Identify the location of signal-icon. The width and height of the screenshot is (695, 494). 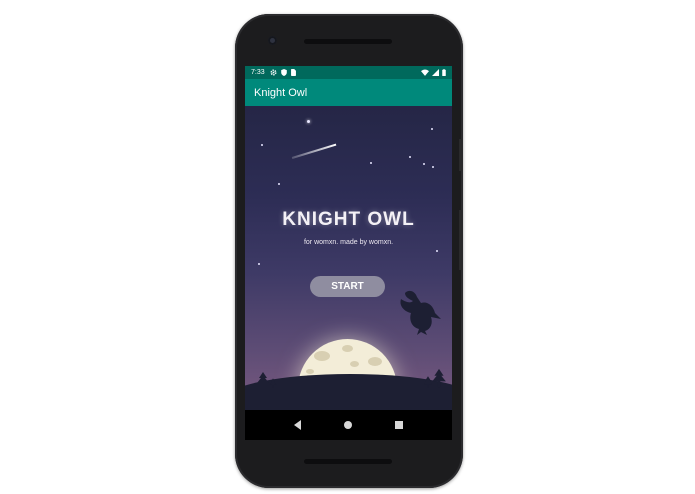
(435, 72).